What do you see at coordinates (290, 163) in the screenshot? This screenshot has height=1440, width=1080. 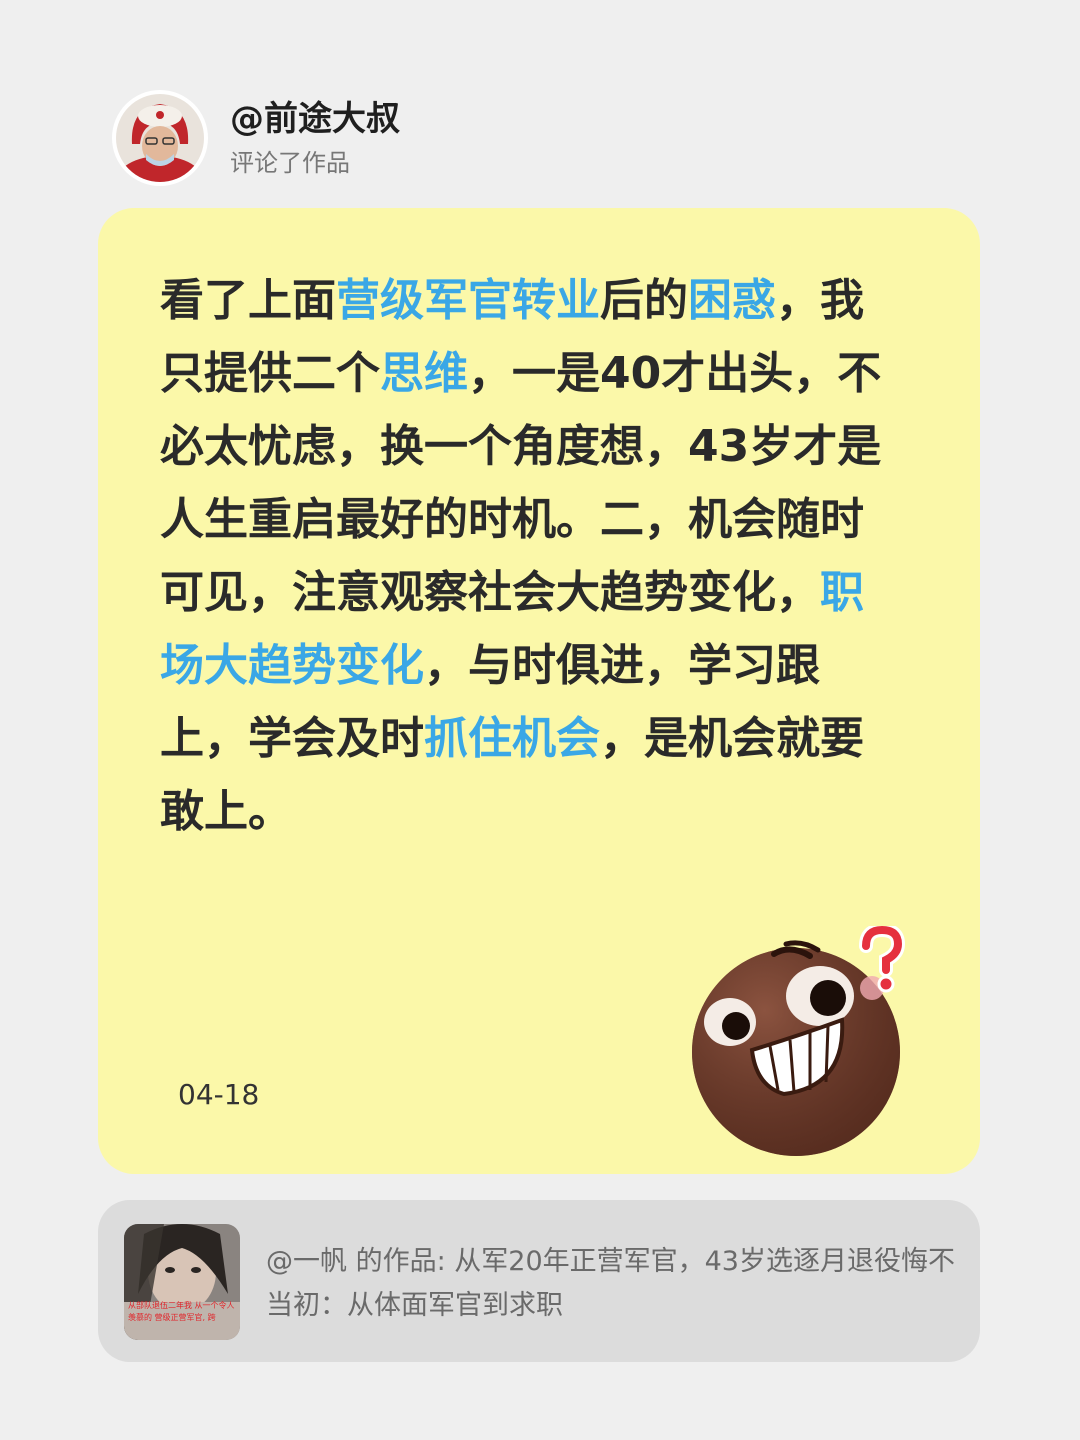 I see `action-label: 评论了作品` at bounding box center [290, 163].